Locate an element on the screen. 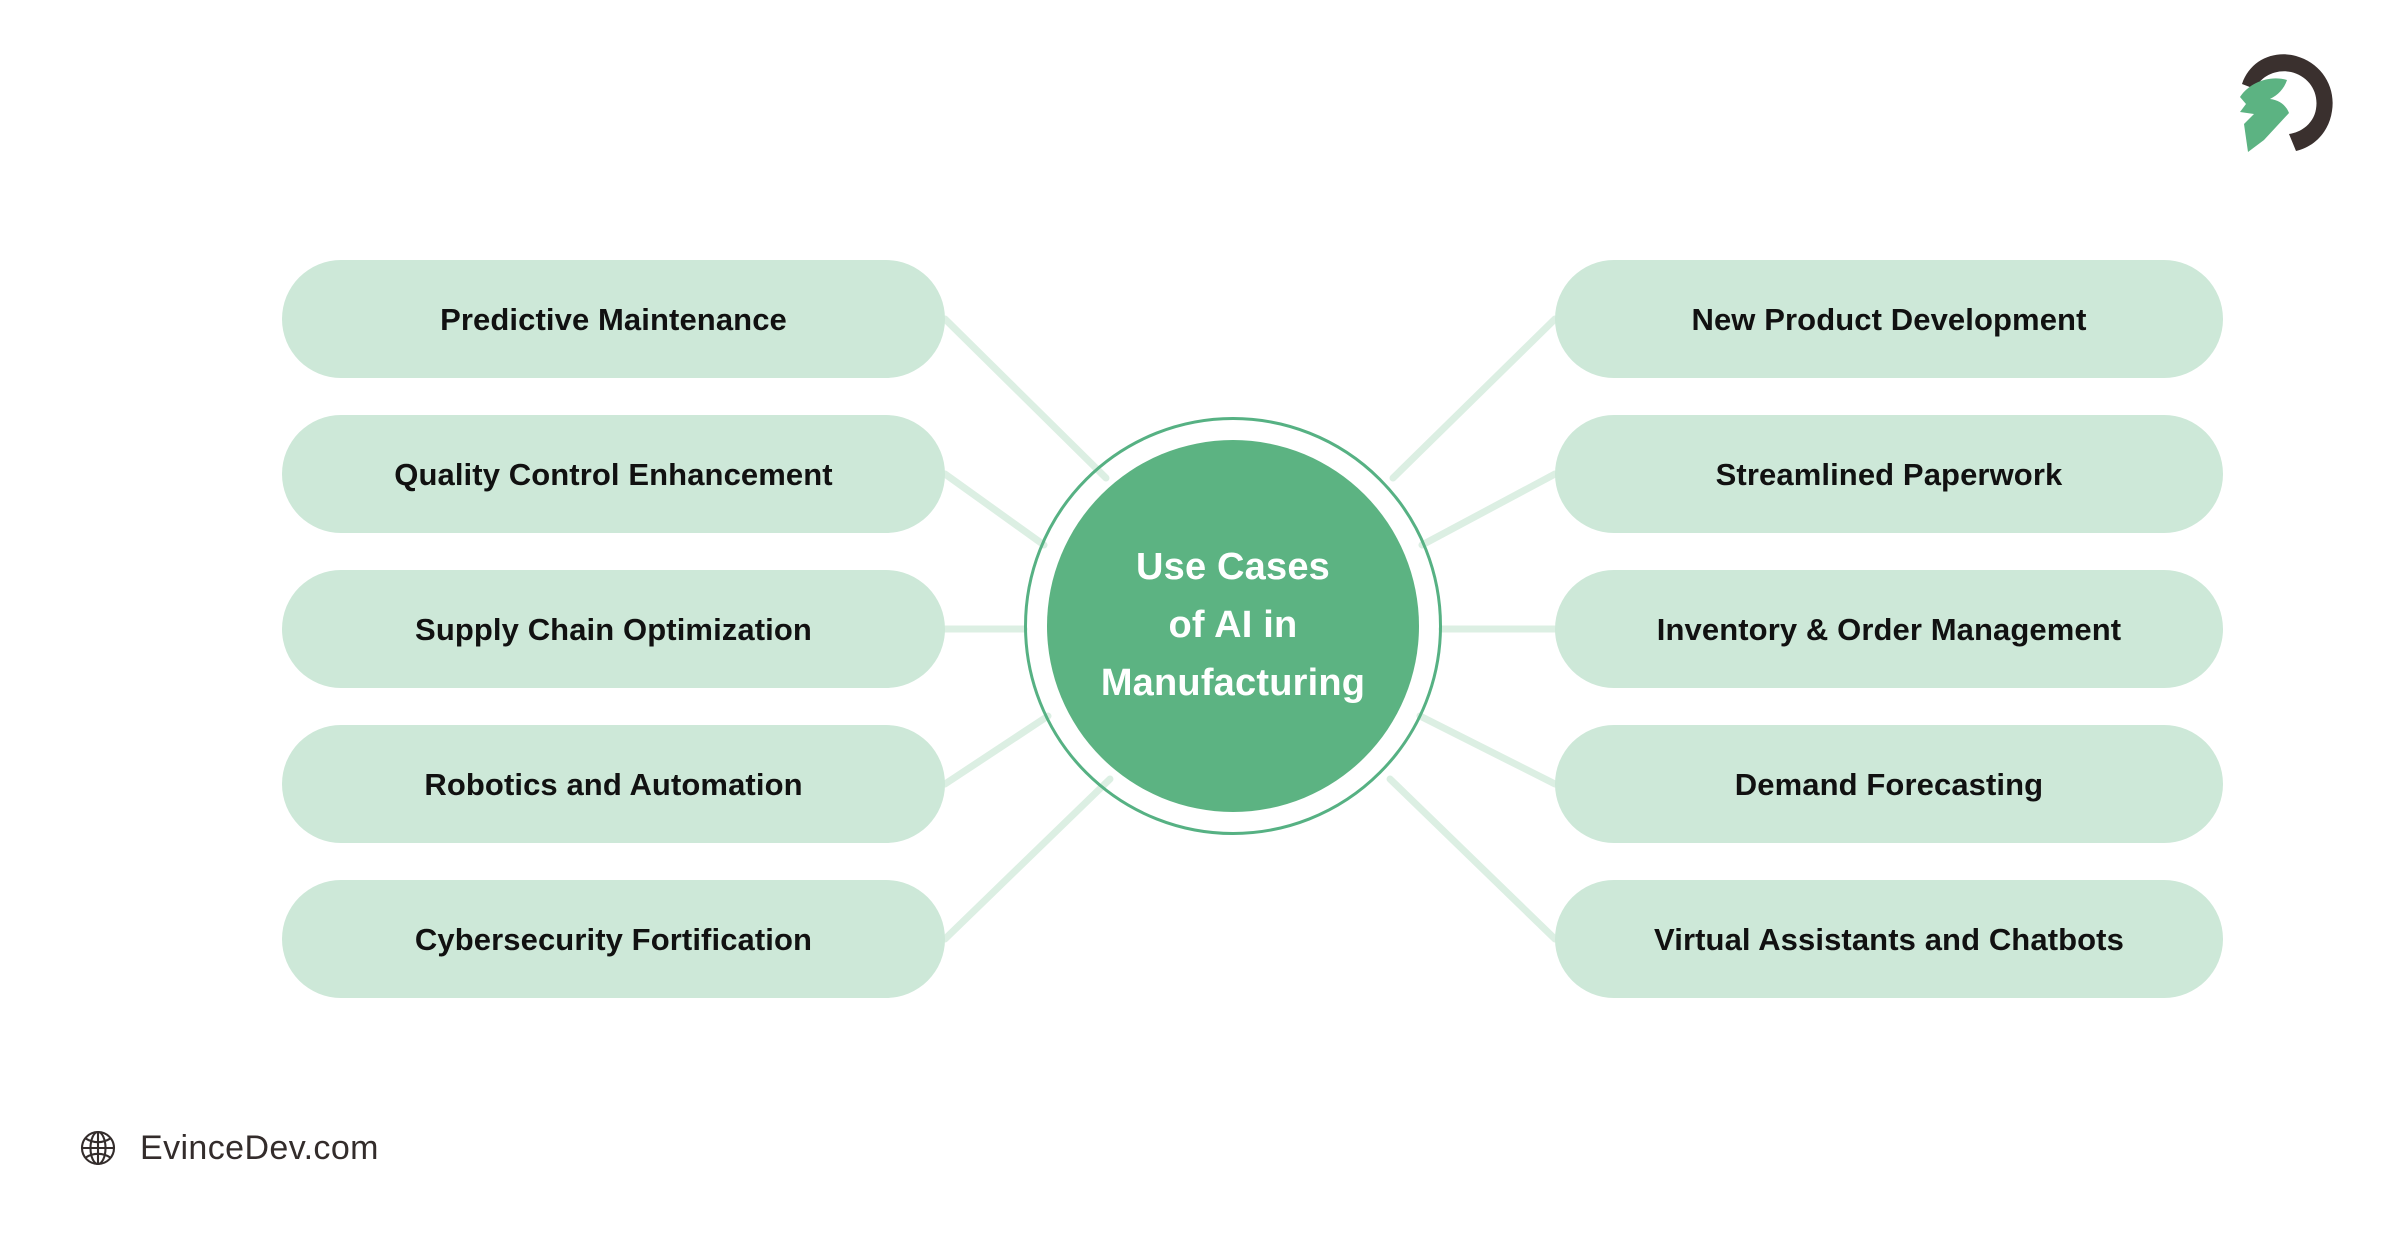 This screenshot has height=1256, width=2400. branch-label: New Product Development is located at coordinates (1889, 319).